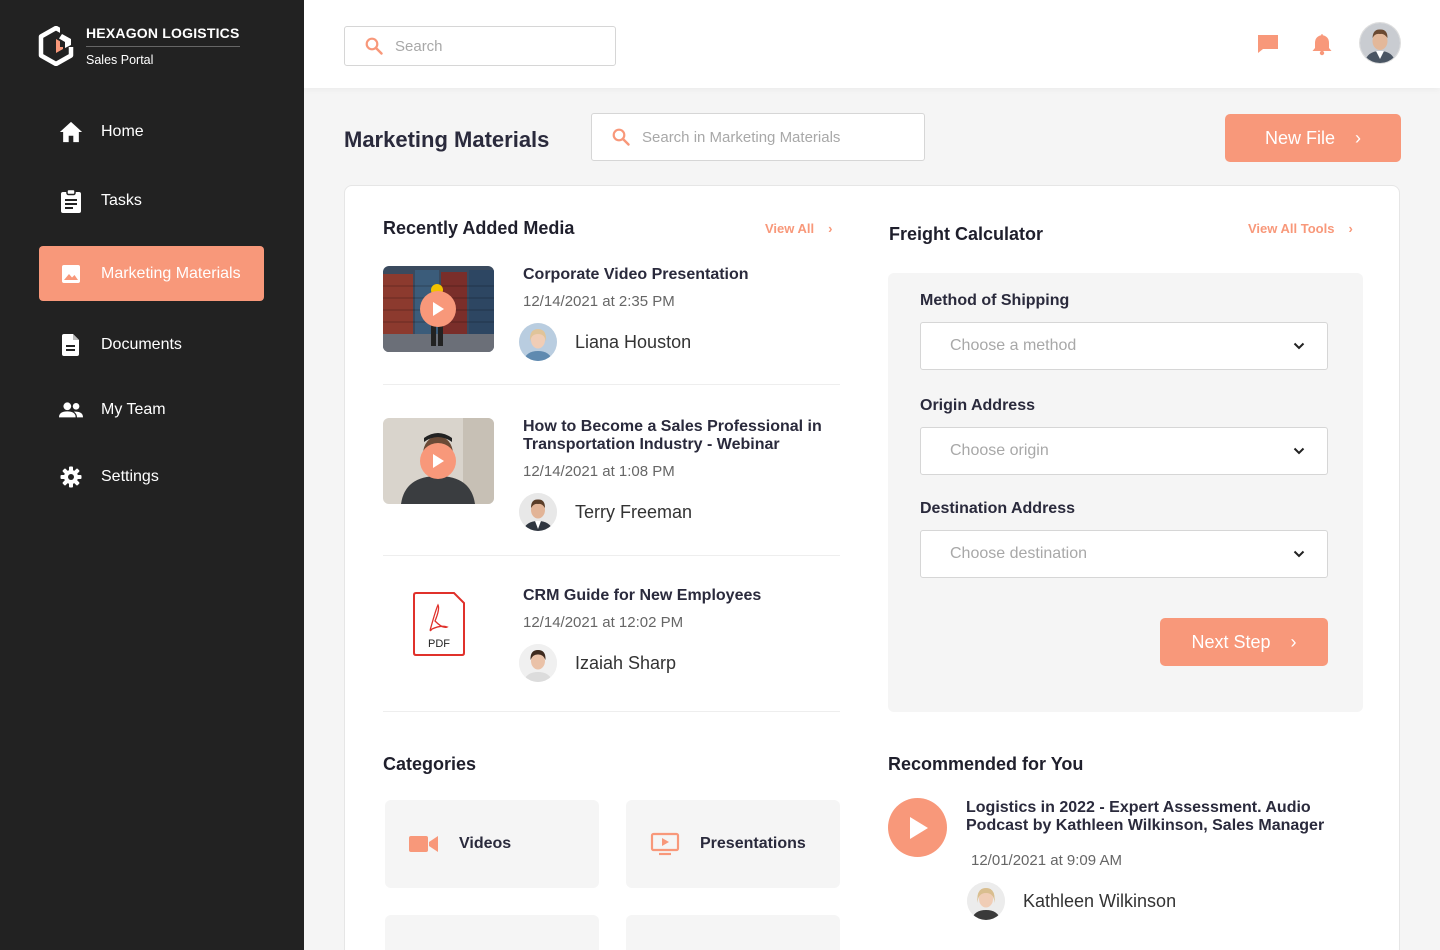  Describe the element at coordinates (999, 450) in the screenshot. I see `origin-select-value: Choose origin` at that location.